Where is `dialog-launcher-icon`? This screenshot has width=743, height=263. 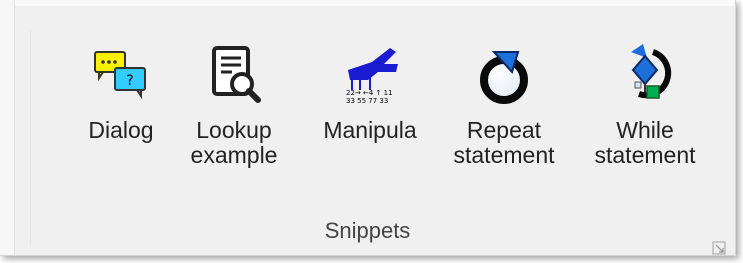 dialog-launcher-icon is located at coordinates (719, 248).